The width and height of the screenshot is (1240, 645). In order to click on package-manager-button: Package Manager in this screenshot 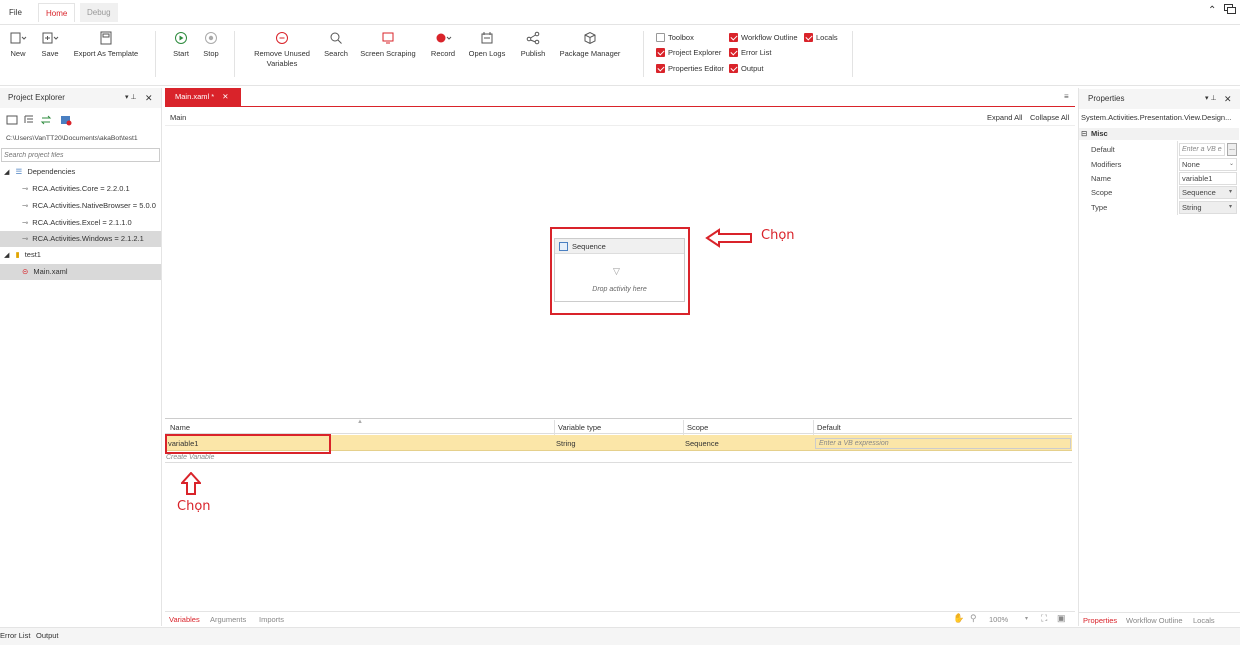, I will do `click(590, 45)`.